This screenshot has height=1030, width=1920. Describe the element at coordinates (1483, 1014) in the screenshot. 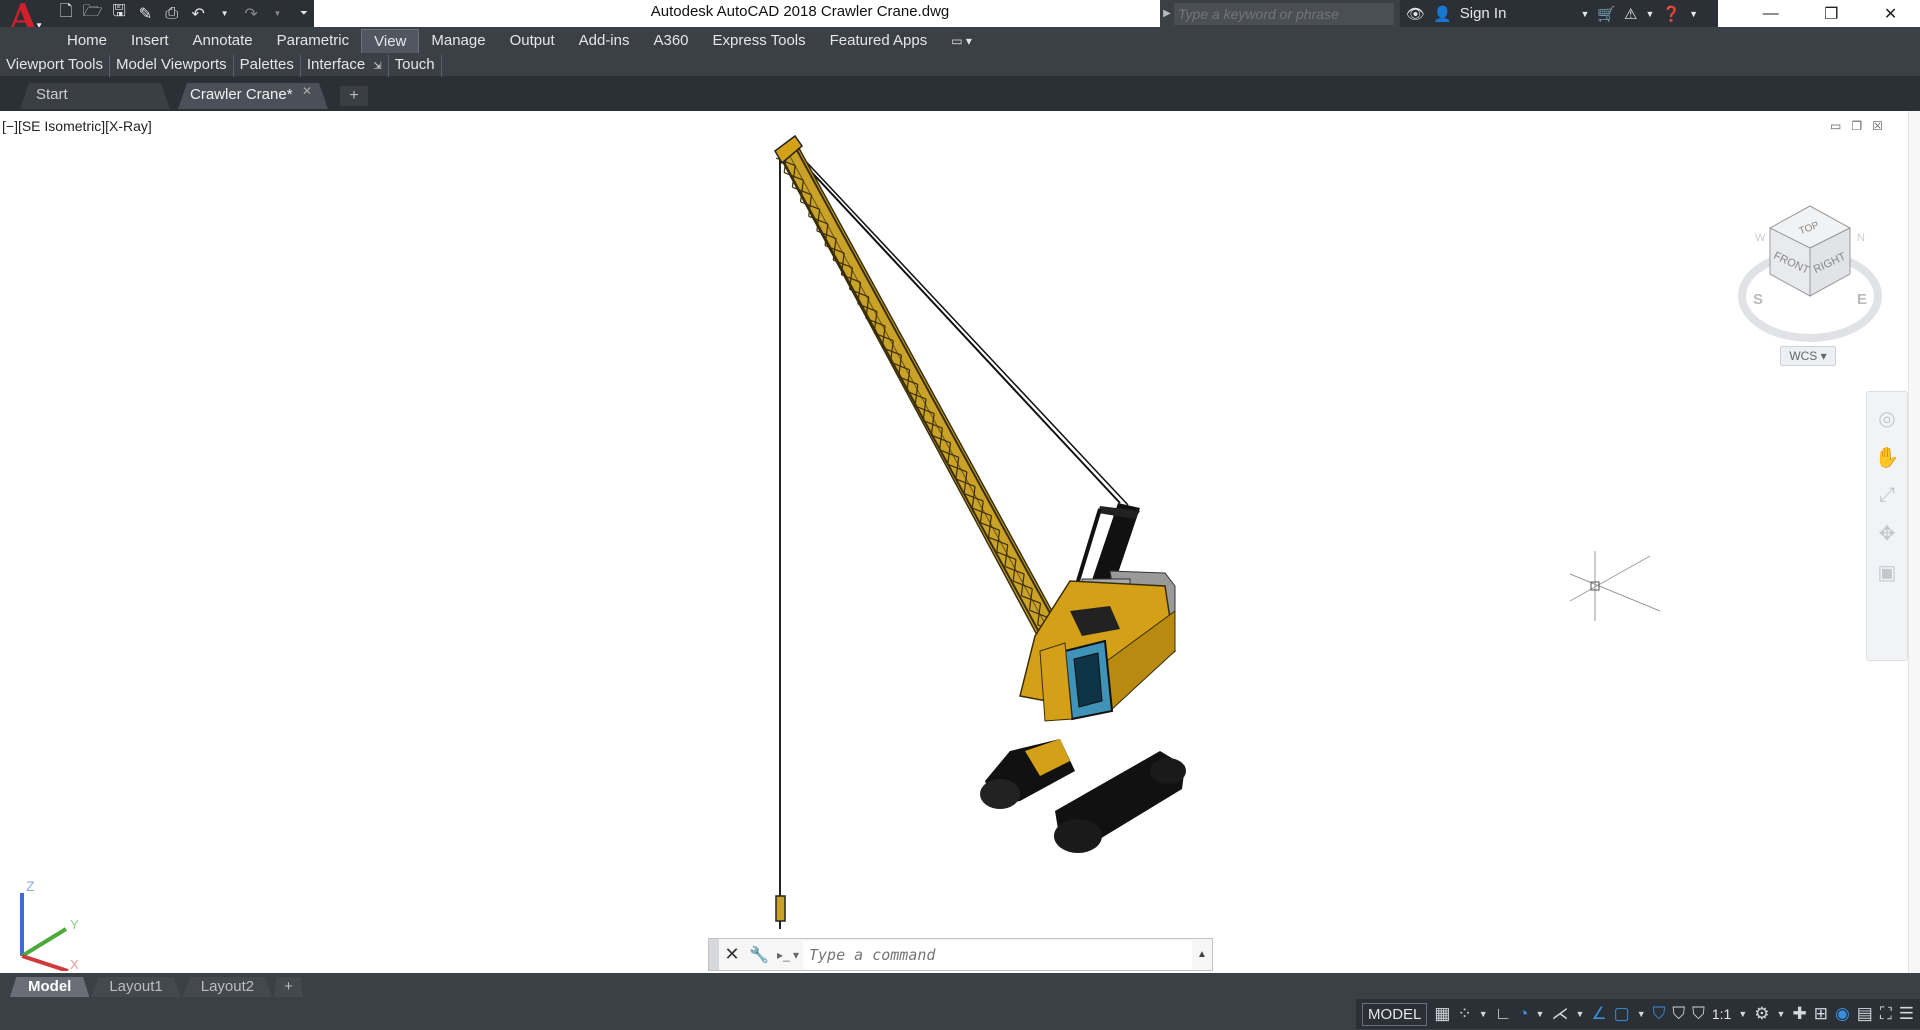

I see `snap-dropdown-icon: ▼` at that location.